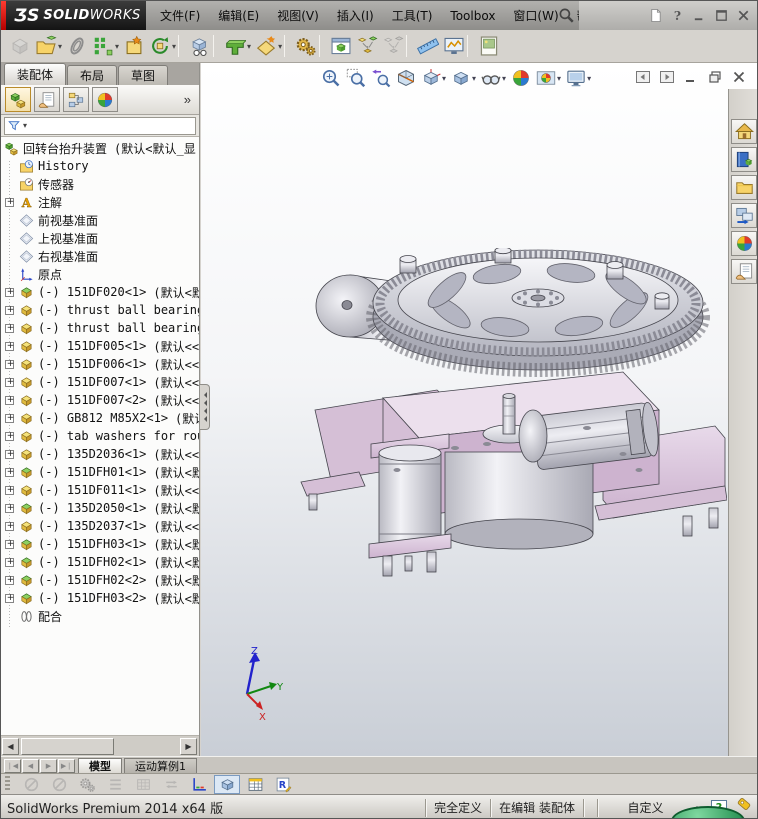 The width and height of the screenshot is (758, 819). I want to click on configurationmanager-tab, so click(76, 99).